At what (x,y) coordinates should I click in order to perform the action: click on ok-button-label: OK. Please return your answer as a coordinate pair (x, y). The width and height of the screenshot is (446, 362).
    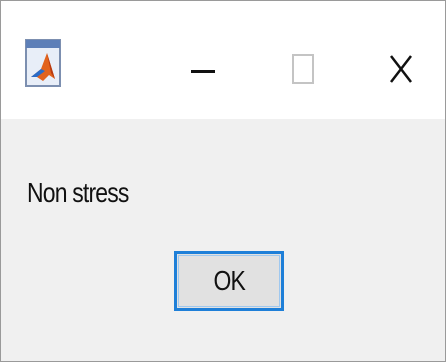
    Looking at the image, I should click on (229, 280).